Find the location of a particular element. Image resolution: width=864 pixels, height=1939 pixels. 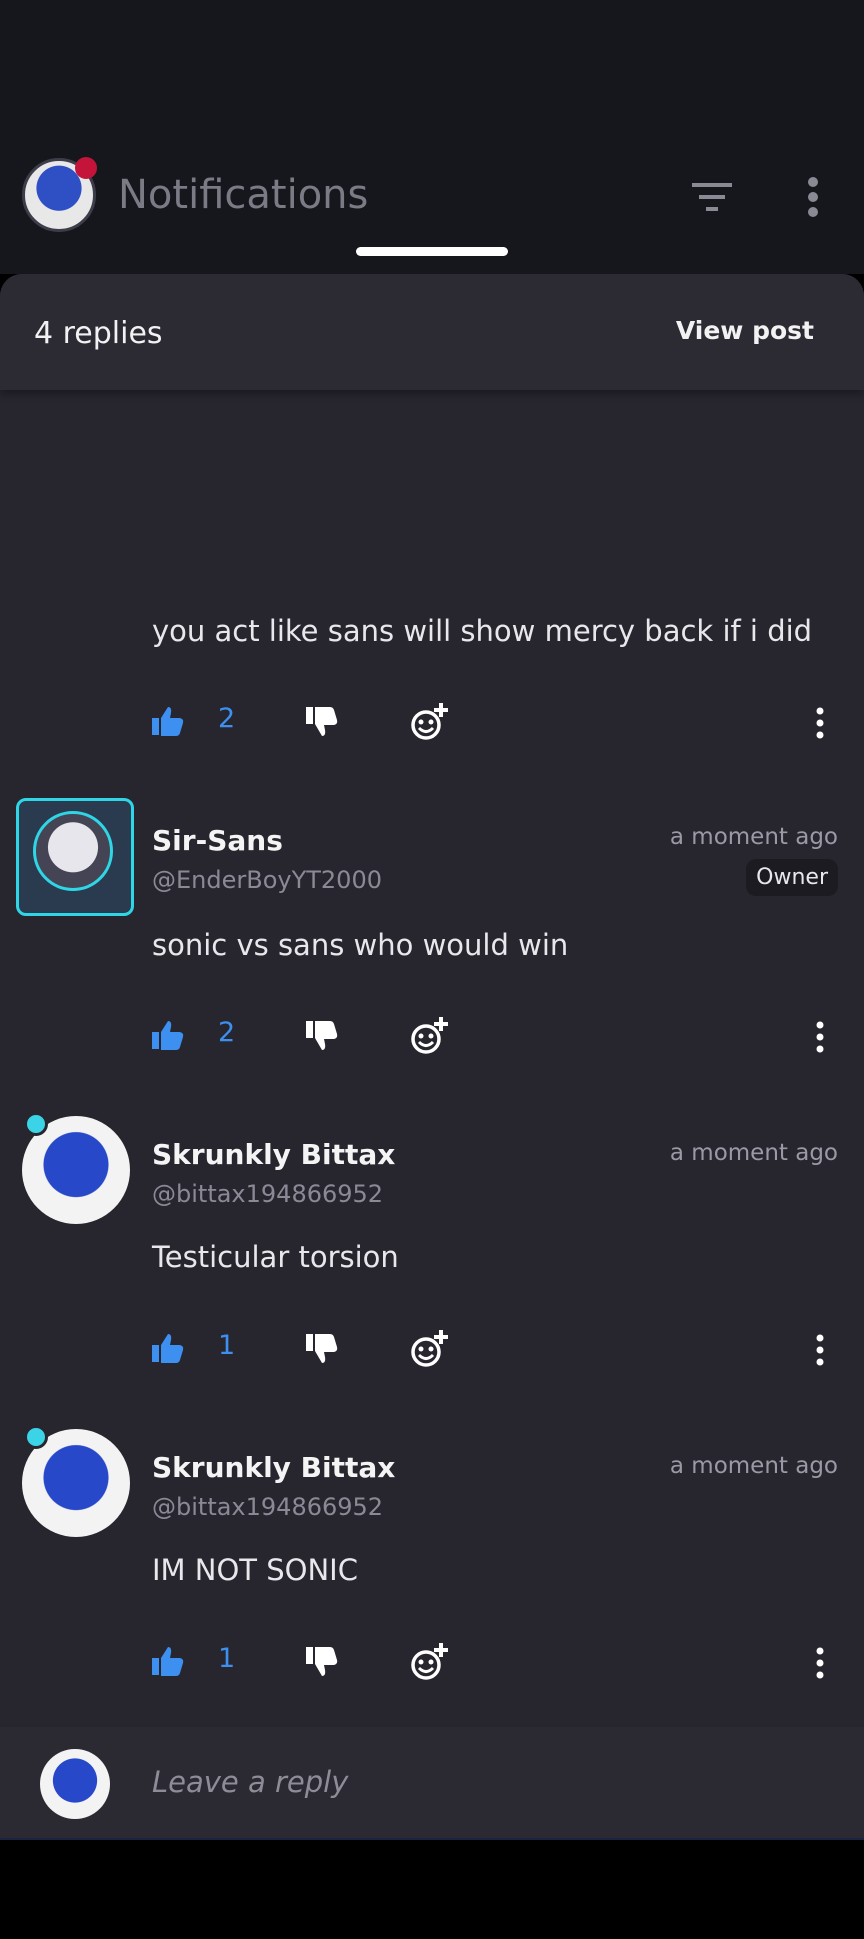

reply-bar: Leave a reply is located at coordinates (432, 1783).